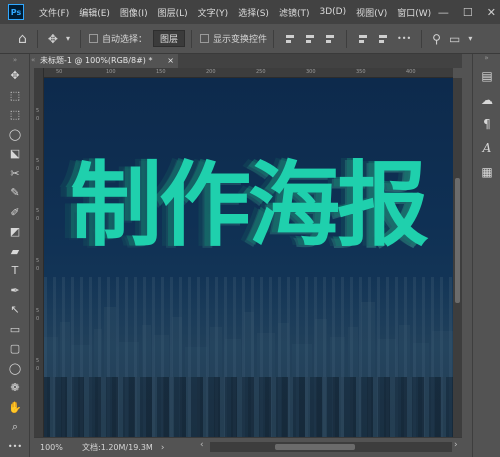 The width and height of the screenshot is (500, 457). I want to click on align-left-icon, so click(290, 39).